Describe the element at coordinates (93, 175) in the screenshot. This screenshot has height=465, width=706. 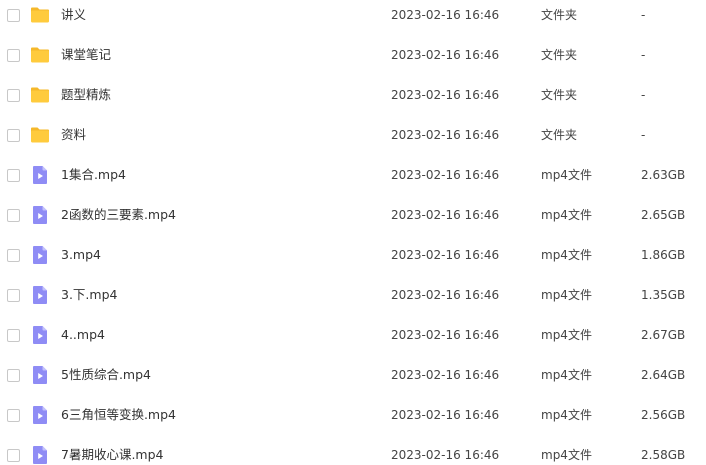
I see `file-name: 1集合.mp4` at that location.